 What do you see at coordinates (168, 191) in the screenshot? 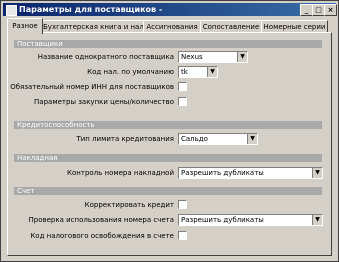
I see `section-account: Счет` at bounding box center [168, 191].